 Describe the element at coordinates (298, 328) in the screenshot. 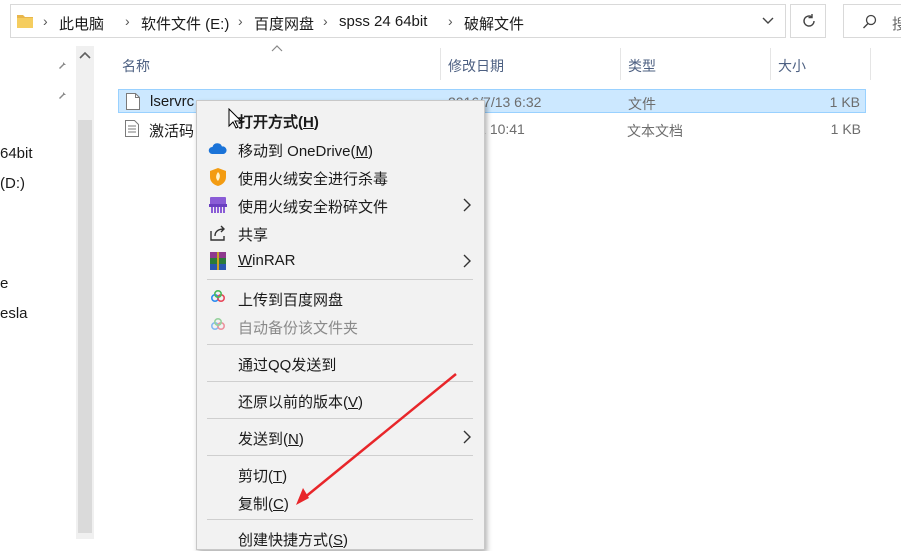

I see `menu-label: 自动备份该文件夹` at that location.